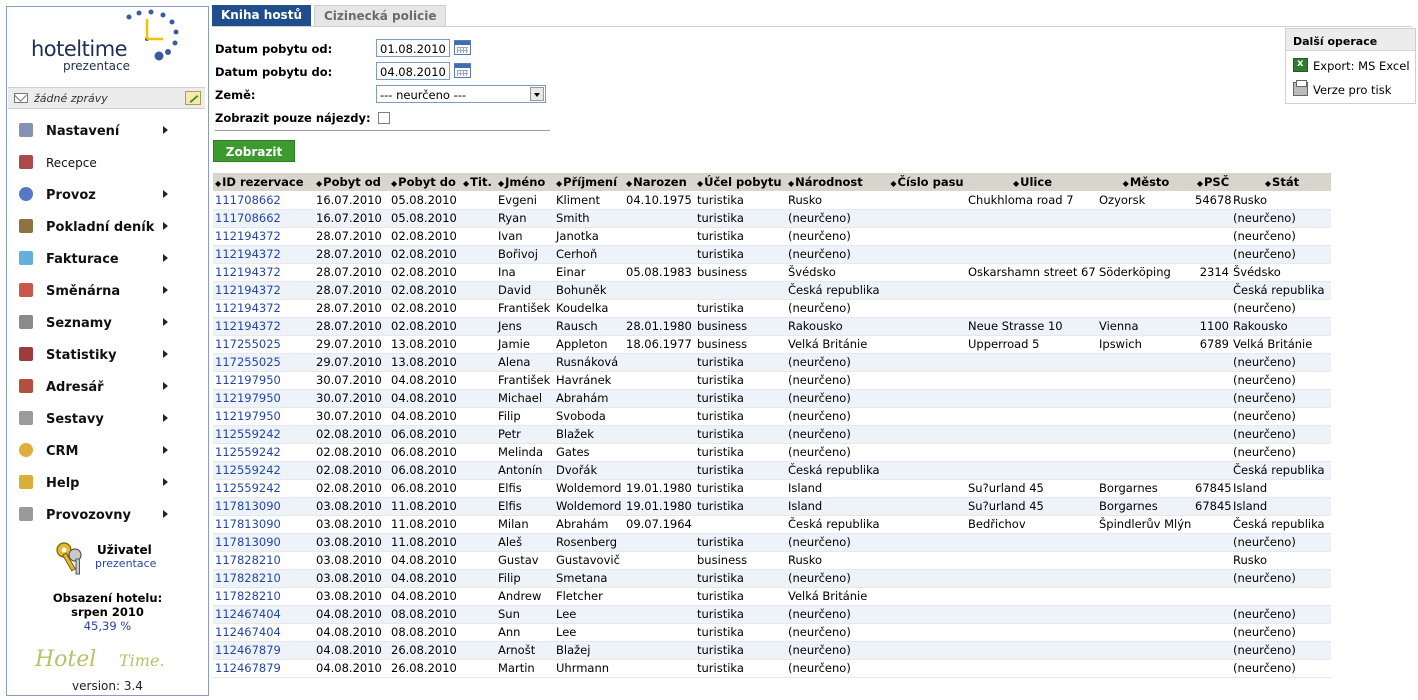 The width and height of the screenshot is (1418, 700). I want to click on crm-icon, so click(26, 450).